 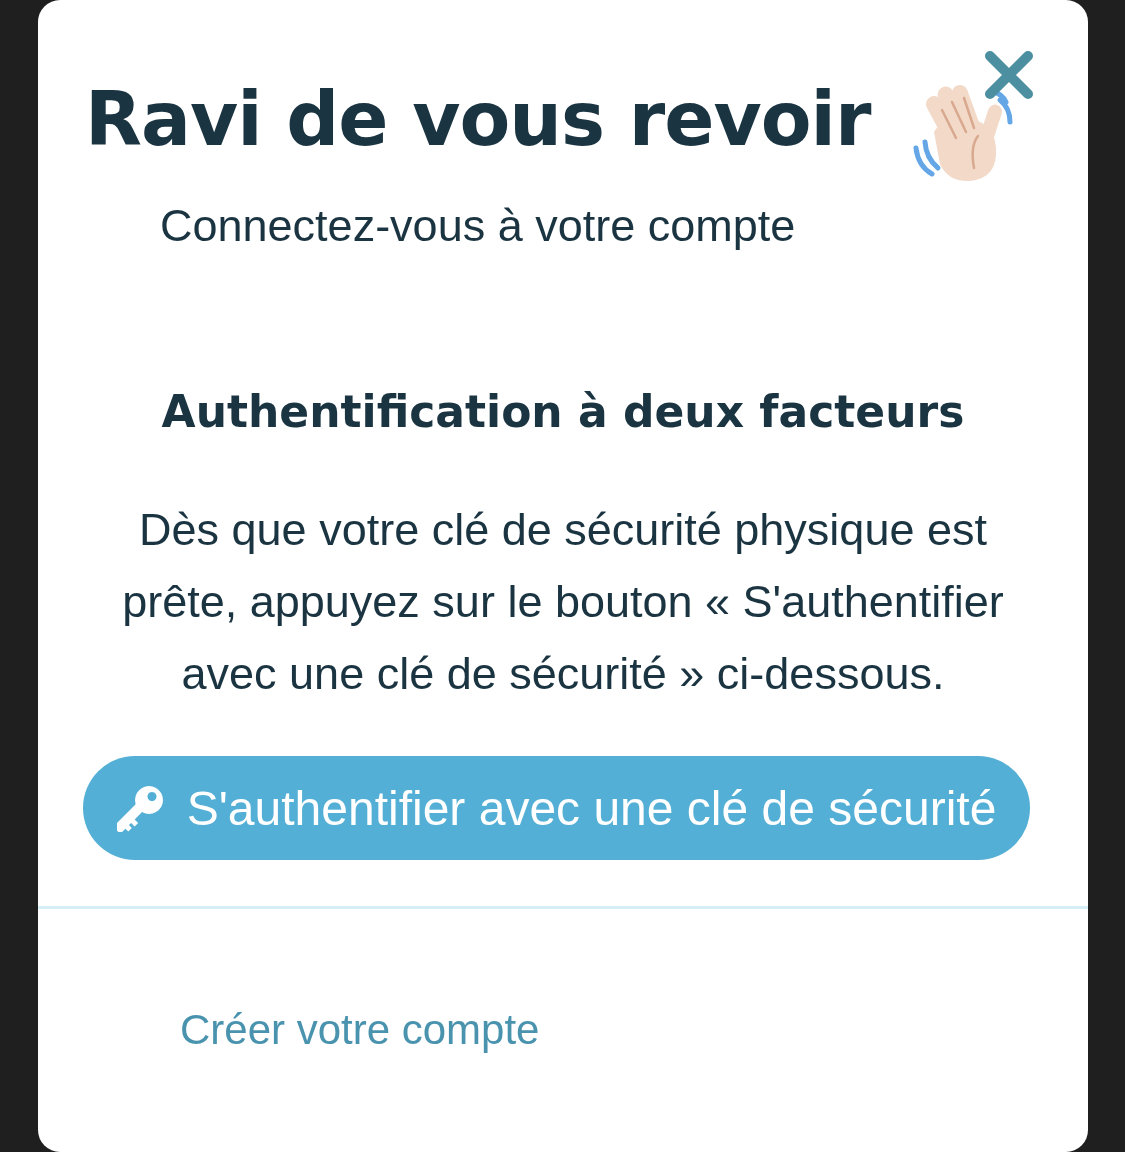 I want to click on section-heading: Authentification à deux facteurs, so click(x=563, y=412).